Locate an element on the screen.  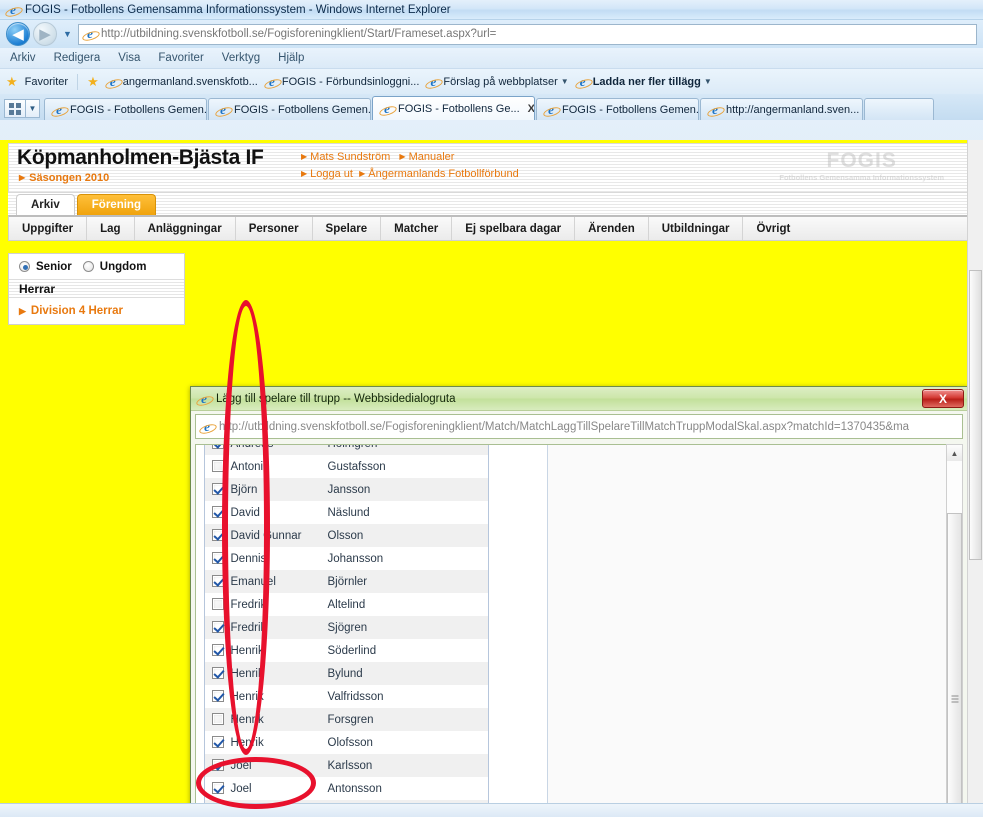
table-row: Joel Antonsson is located at coordinates (347, 788).